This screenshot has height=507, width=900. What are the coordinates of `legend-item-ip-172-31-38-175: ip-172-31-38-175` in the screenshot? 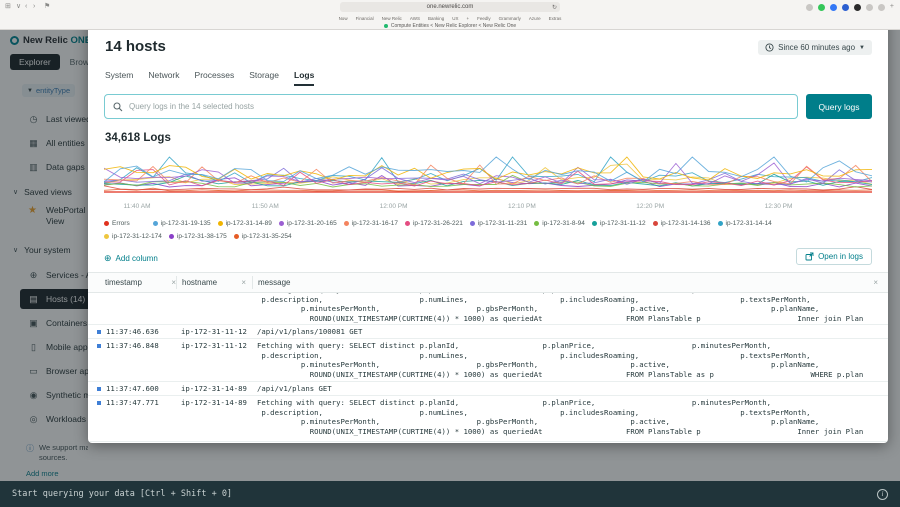 It's located at (197, 236).